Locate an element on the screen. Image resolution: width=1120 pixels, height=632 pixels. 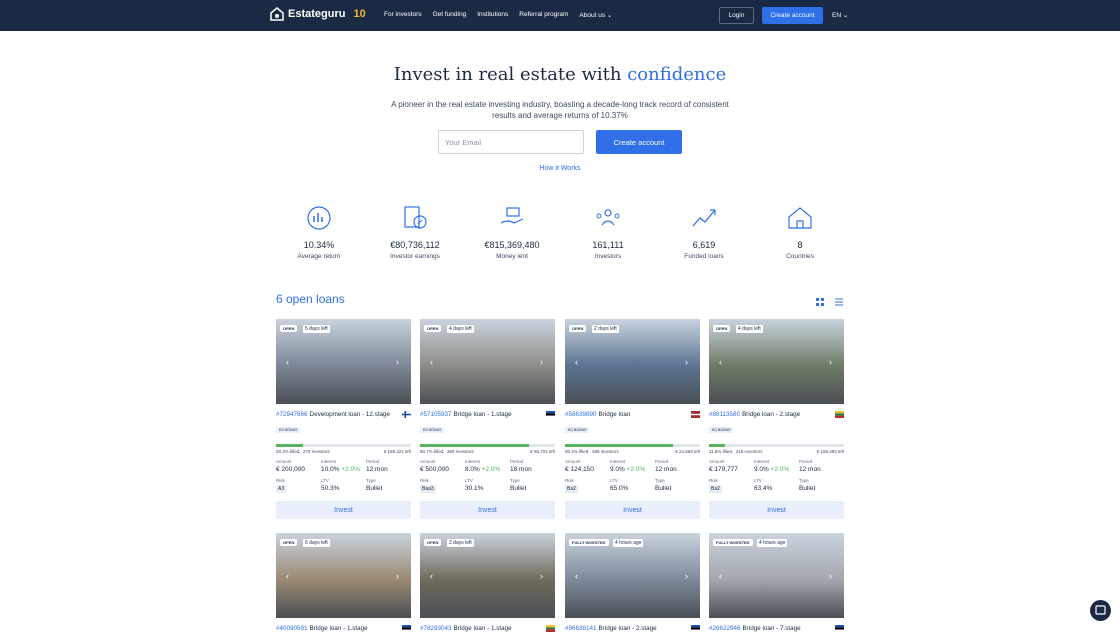
nav-for-investors: For investors is located at coordinates (403, 15).